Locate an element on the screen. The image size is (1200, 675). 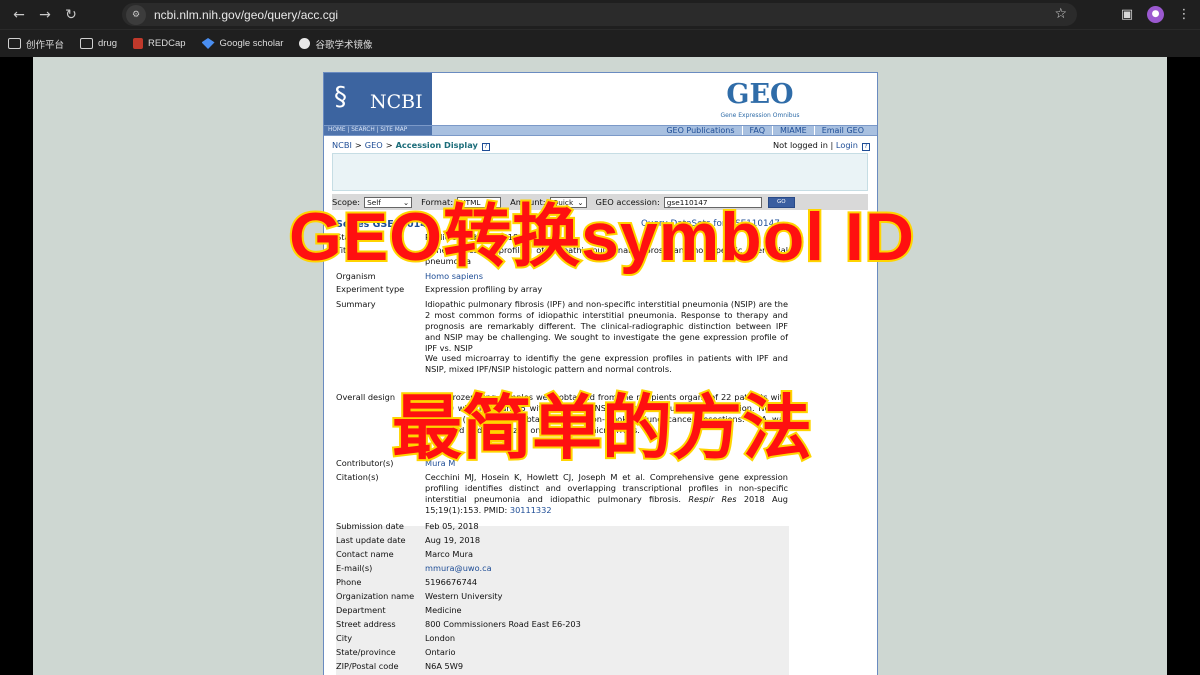
not-logged-in-text: Not logged in is located at coordinates (800, 145).